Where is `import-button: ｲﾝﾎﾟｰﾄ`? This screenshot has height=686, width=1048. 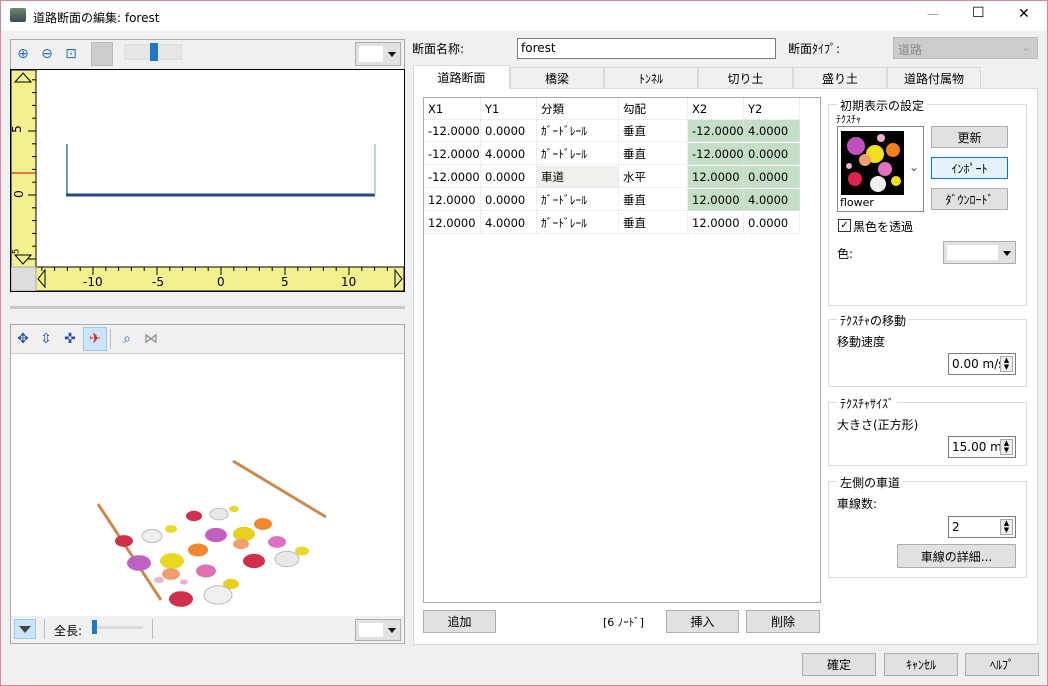
import-button: ｲﾝﾎﾟｰﾄ is located at coordinates (969, 168).